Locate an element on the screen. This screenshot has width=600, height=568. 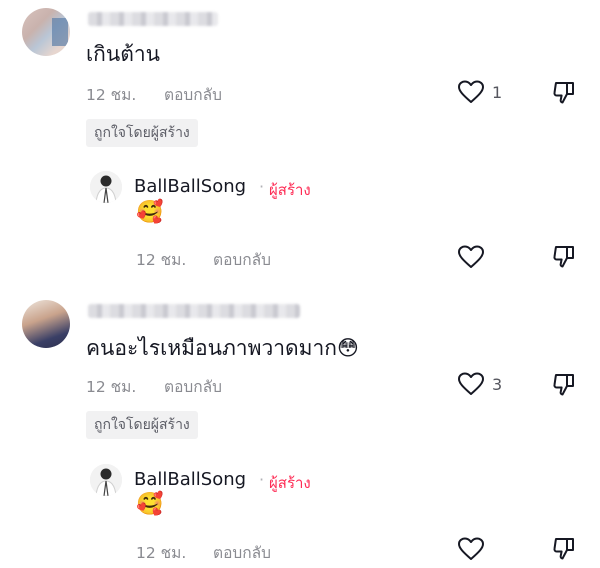
like-count: 3 is located at coordinates (497, 384).